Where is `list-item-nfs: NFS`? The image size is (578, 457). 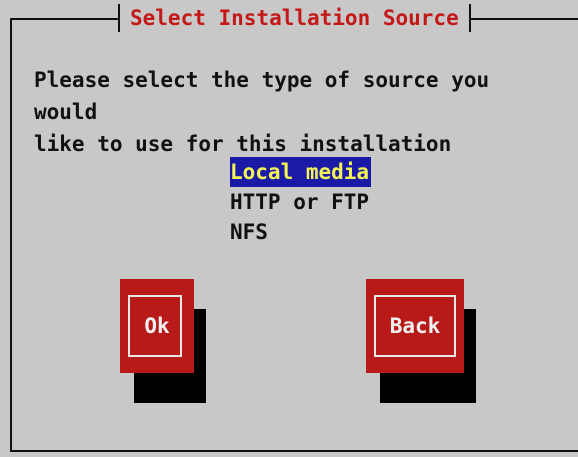 list-item-nfs: NFS is located at coordinates (249, 232).